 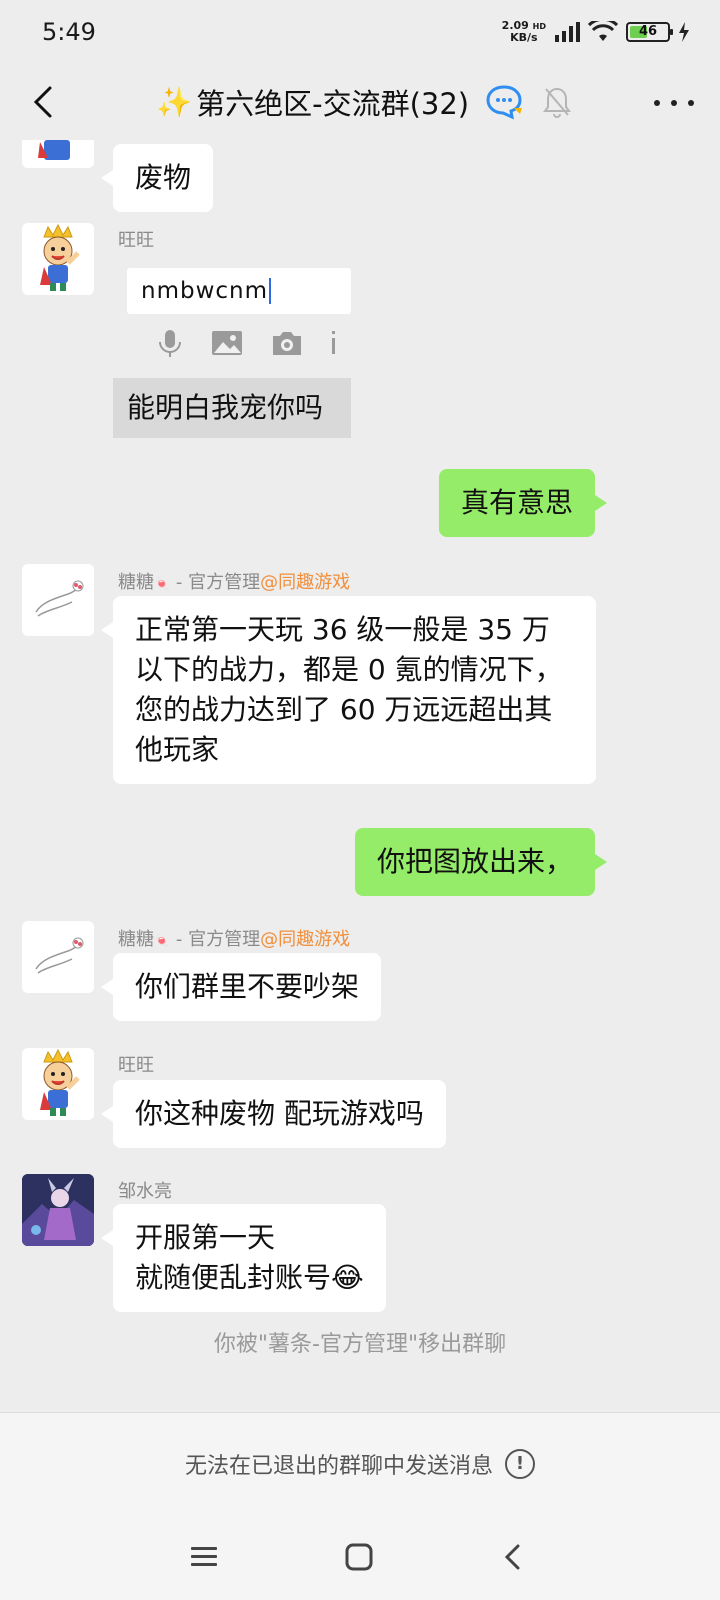 What do you see at coordinates (520, 1463) in the screenshot?
I see `info-icon: !` at bounding box center [520, 1463].